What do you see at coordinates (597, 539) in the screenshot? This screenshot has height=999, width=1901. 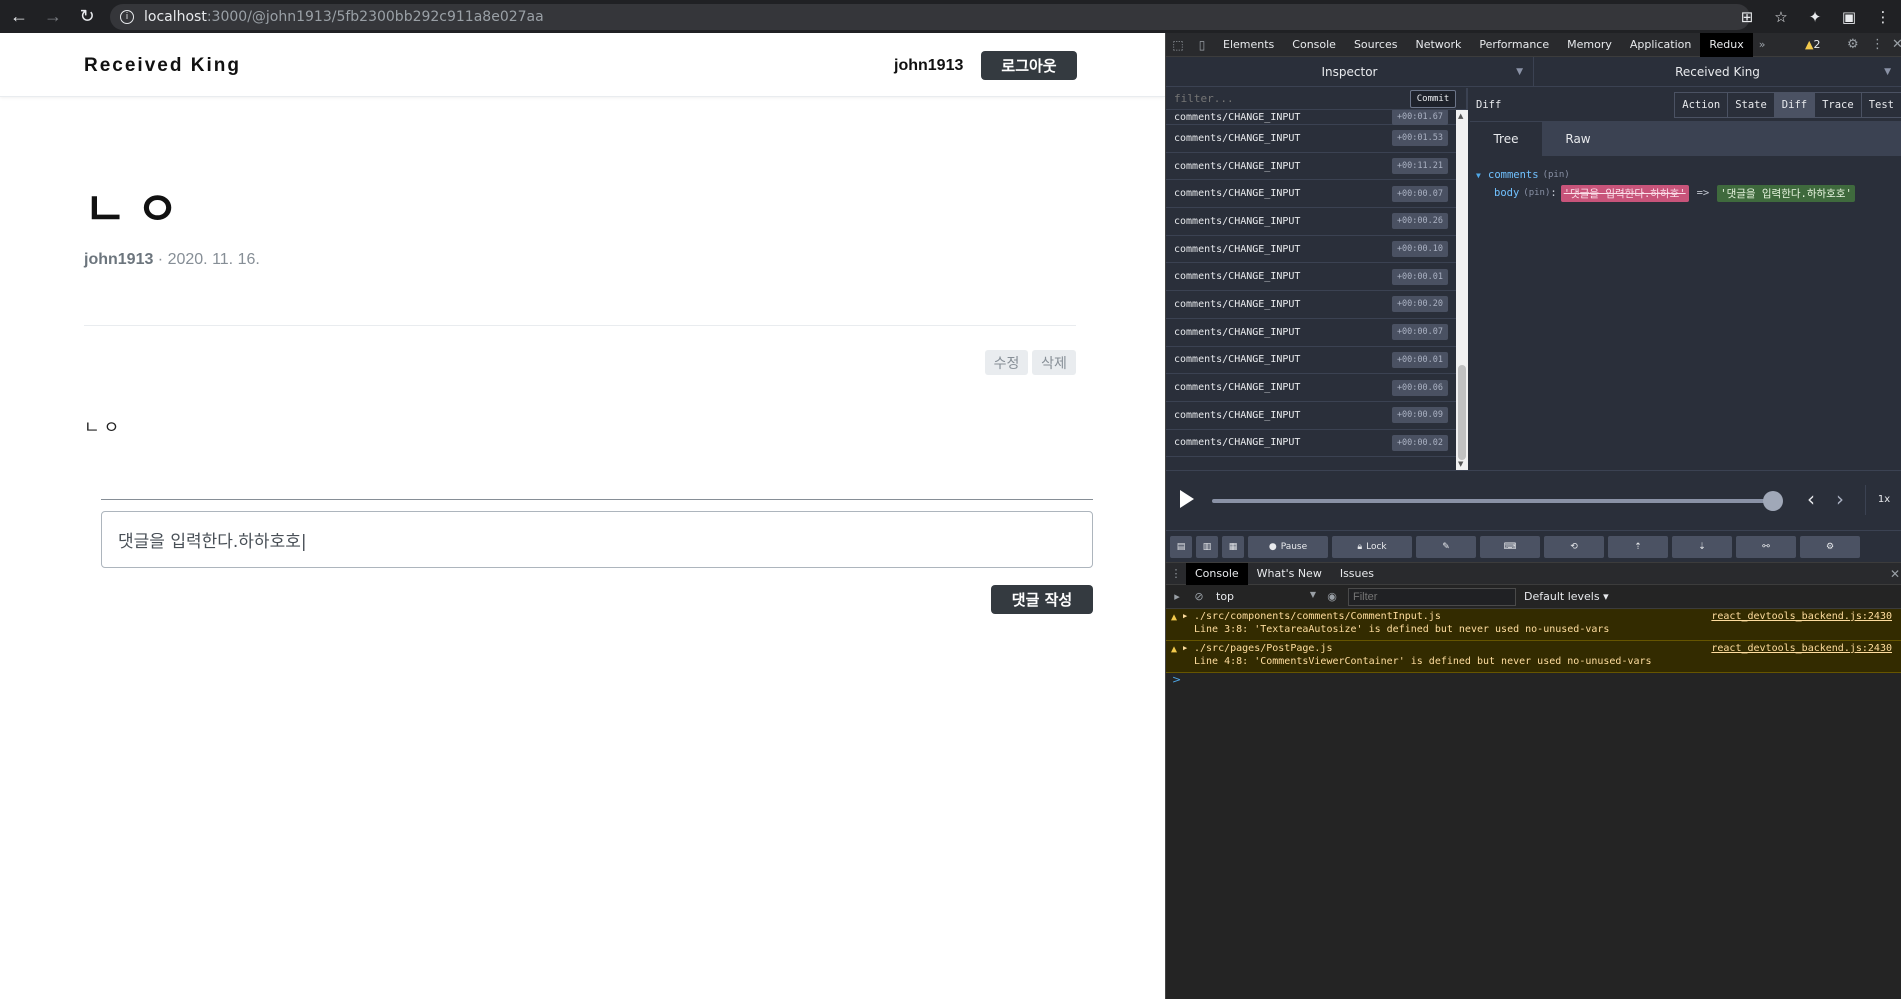 I see `comment-input` at bounding box center [597, 539].